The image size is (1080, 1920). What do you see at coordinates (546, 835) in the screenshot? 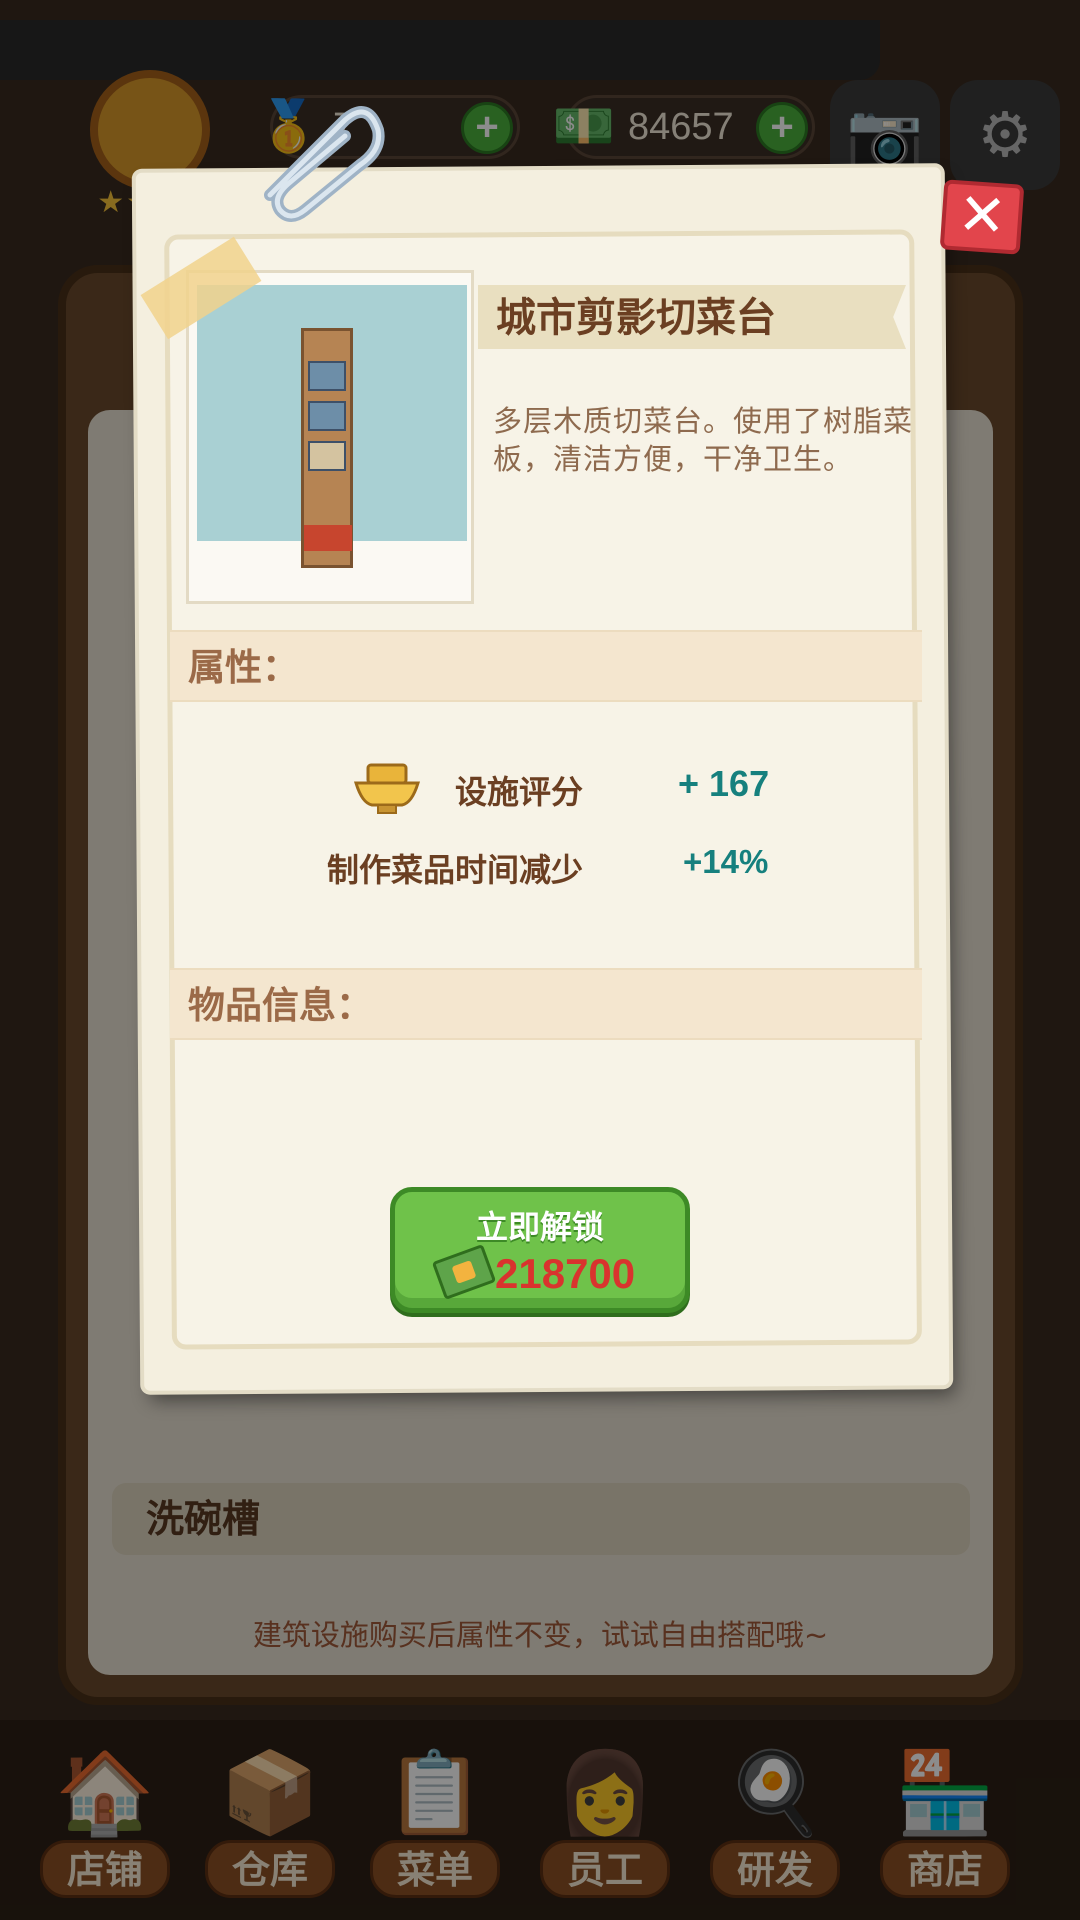
I see `attributes-list: 设施评分 + 167 制作菜品时间减少 +14%` at bounding box center [546, 835].